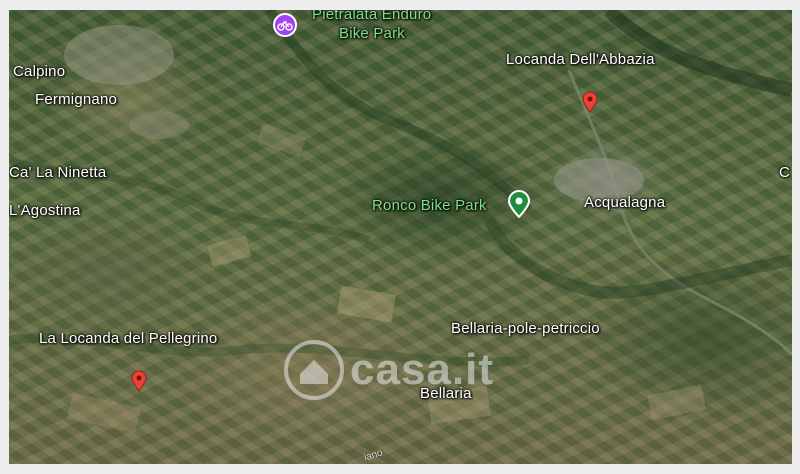  Describe the element at coordinates (371, 16) in the screenshot. I see `pietralata-label-line1: Pietralata Enduro` at that location.